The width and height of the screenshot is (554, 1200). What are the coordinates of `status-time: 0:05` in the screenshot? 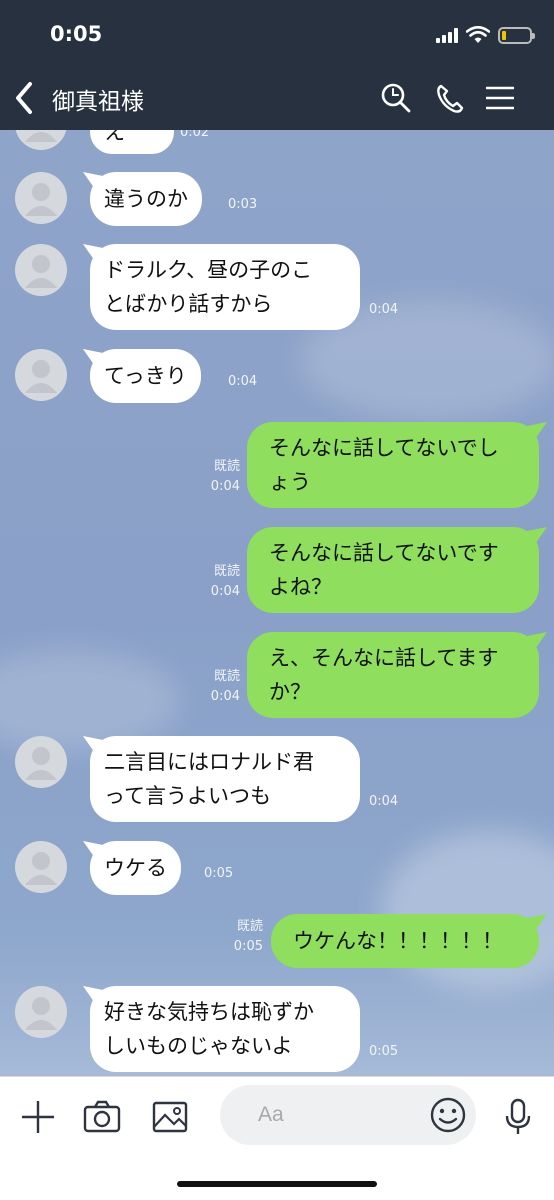 It's located at (76, 34).